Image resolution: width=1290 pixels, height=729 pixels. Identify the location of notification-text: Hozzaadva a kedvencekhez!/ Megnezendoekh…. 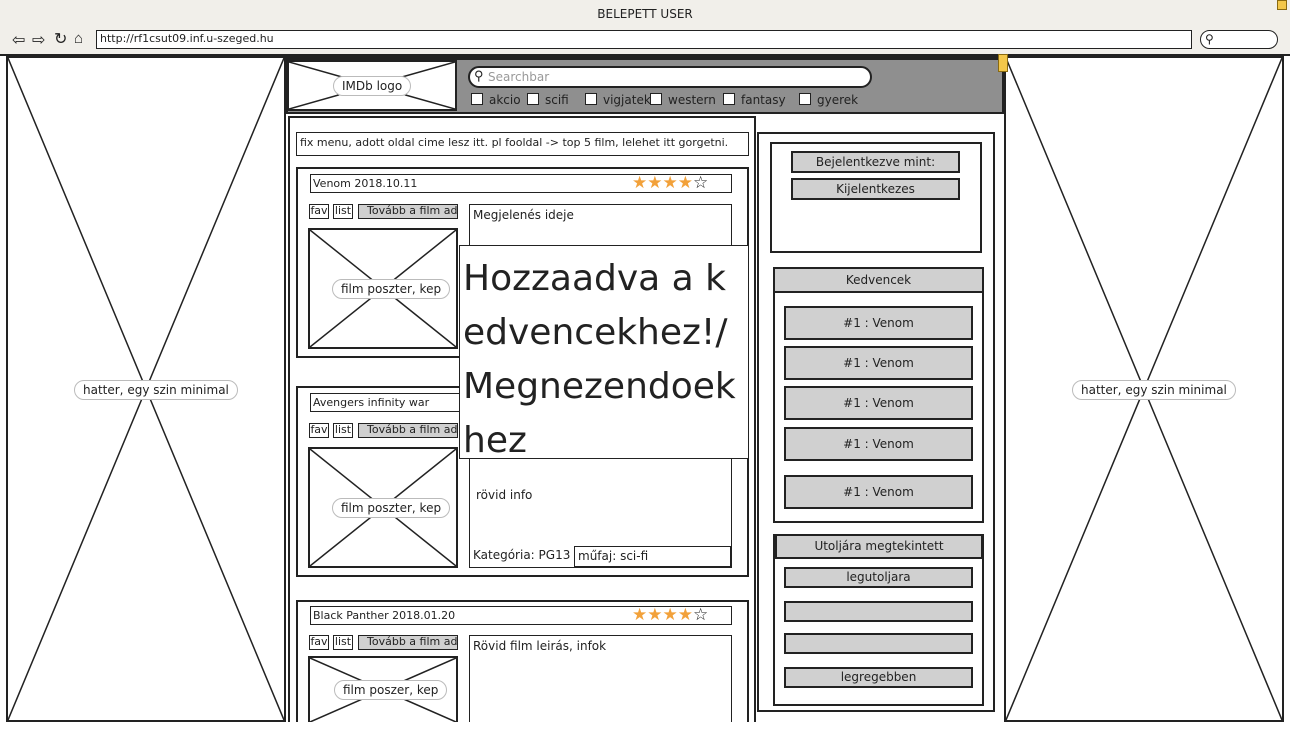
(599, 359).